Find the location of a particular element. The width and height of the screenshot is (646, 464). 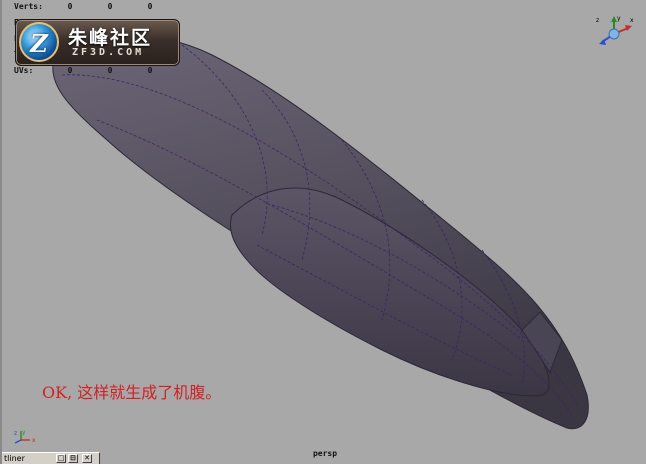

maximize-button: ⊟ is located at coordinates (73, 458).